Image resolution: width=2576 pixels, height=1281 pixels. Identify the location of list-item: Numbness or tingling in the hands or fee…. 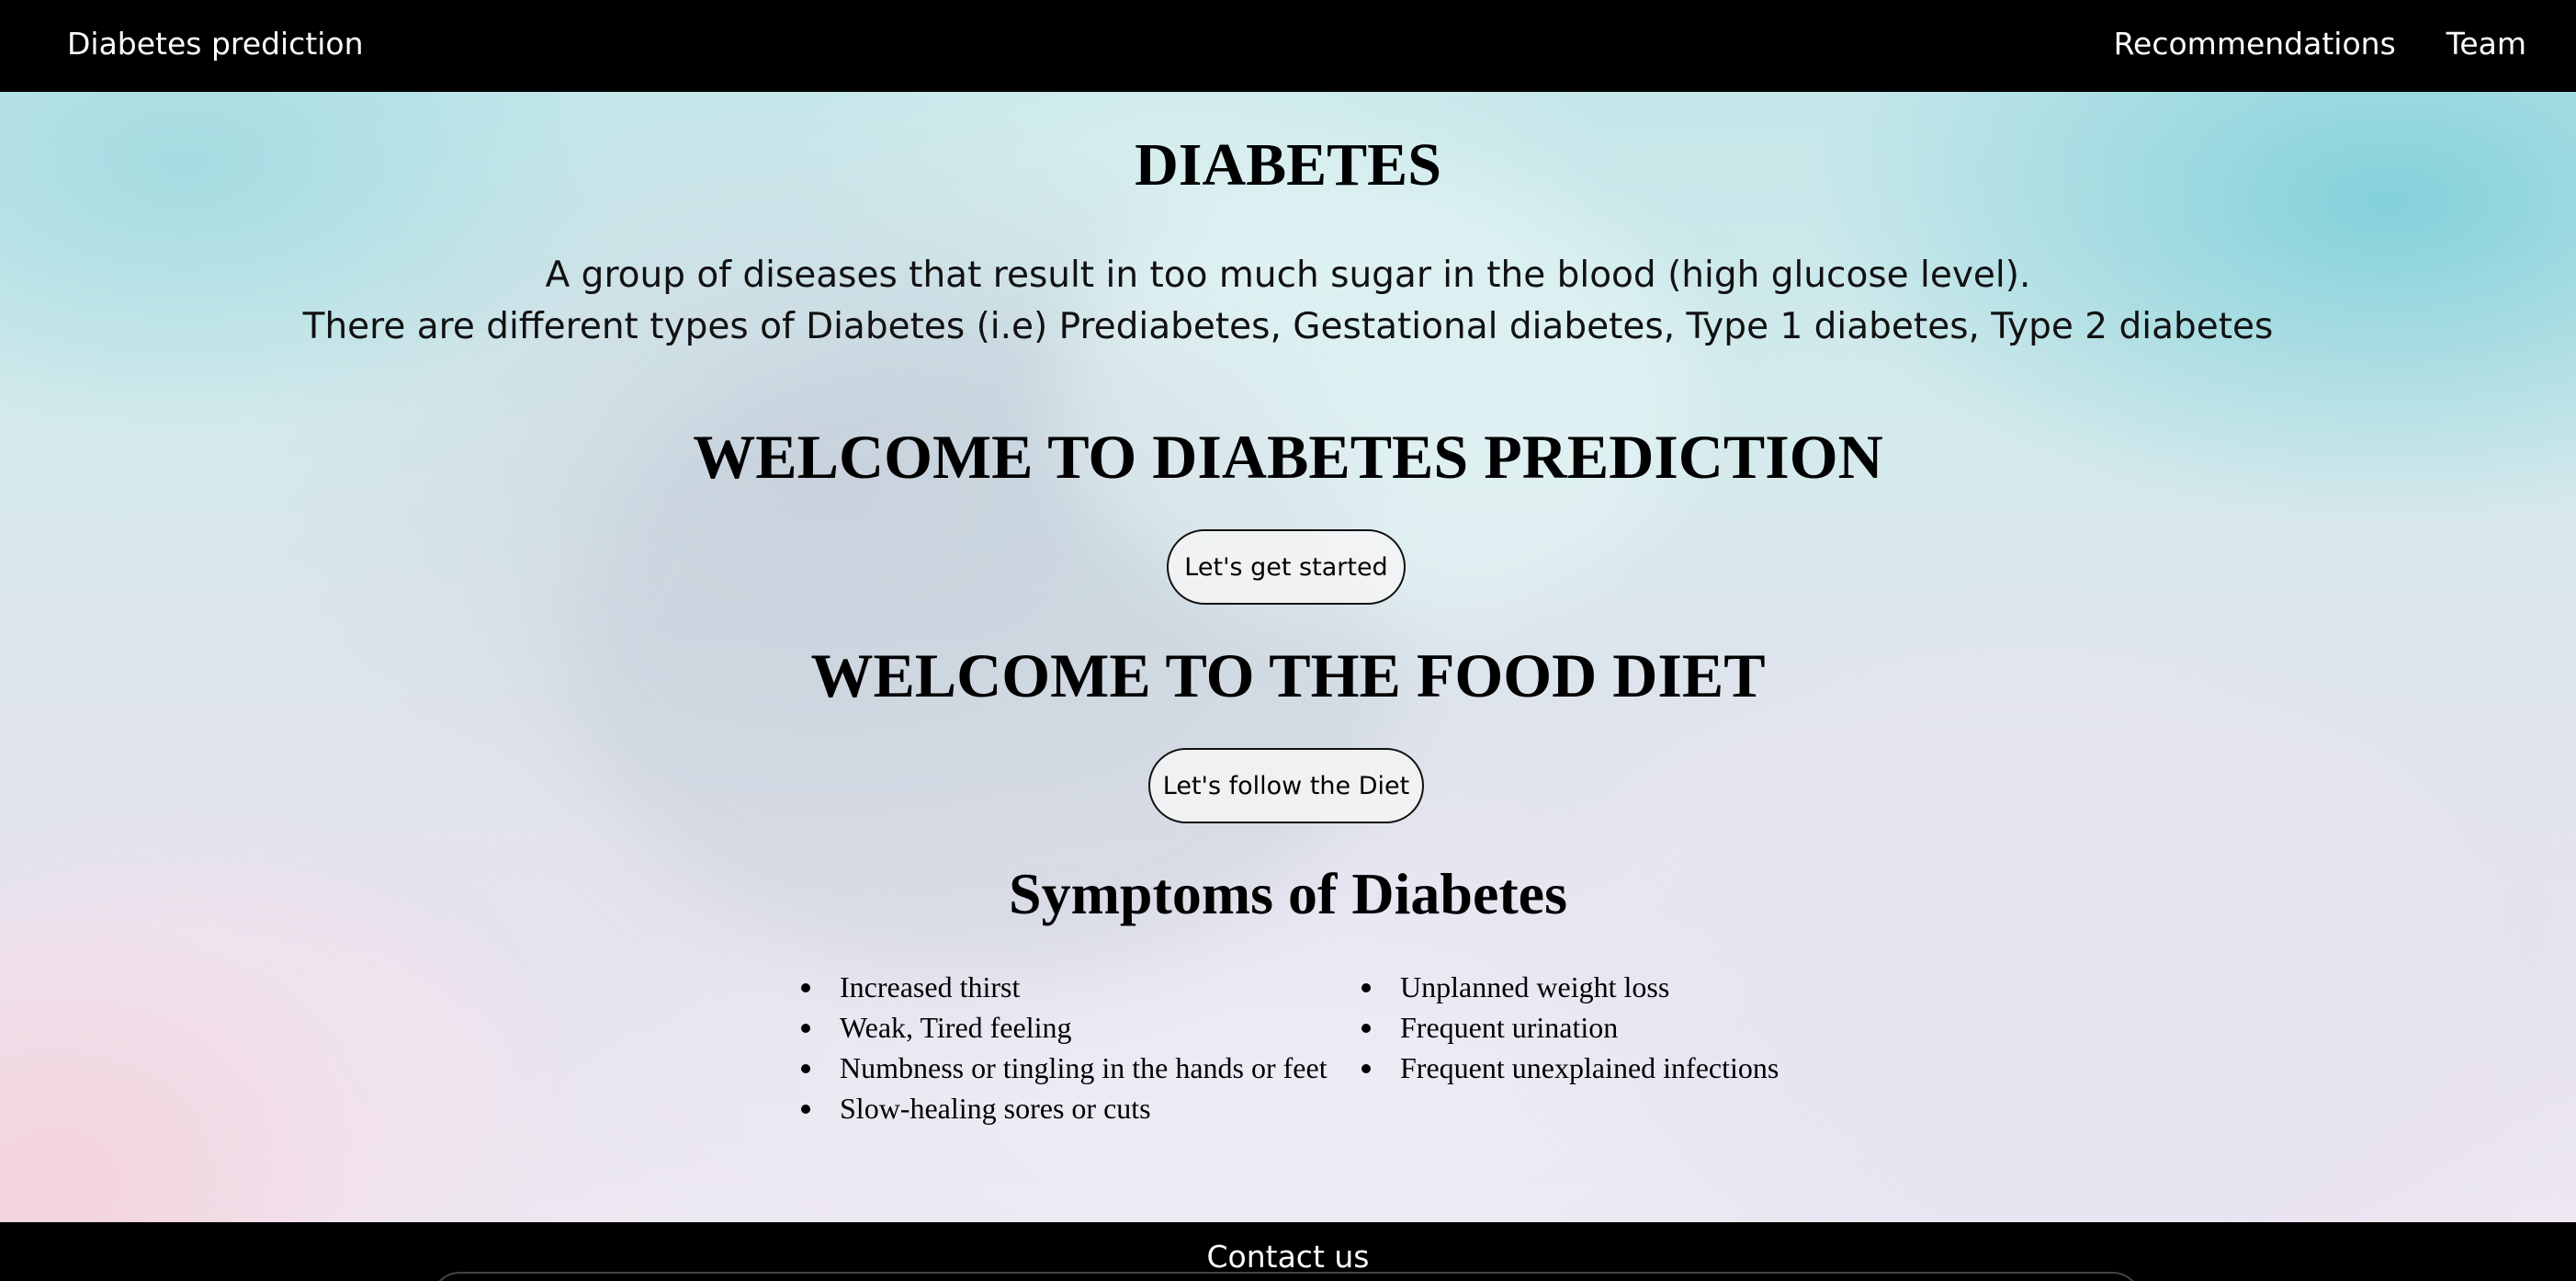
(1064, 1068).